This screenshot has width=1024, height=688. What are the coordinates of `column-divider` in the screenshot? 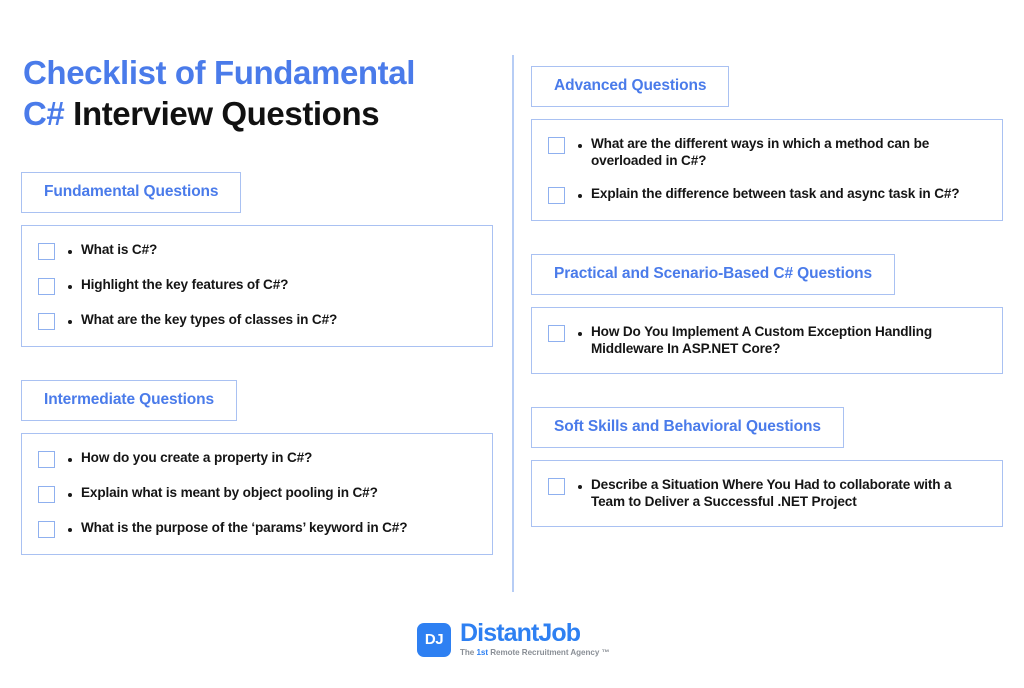 It's located at (513, 323).